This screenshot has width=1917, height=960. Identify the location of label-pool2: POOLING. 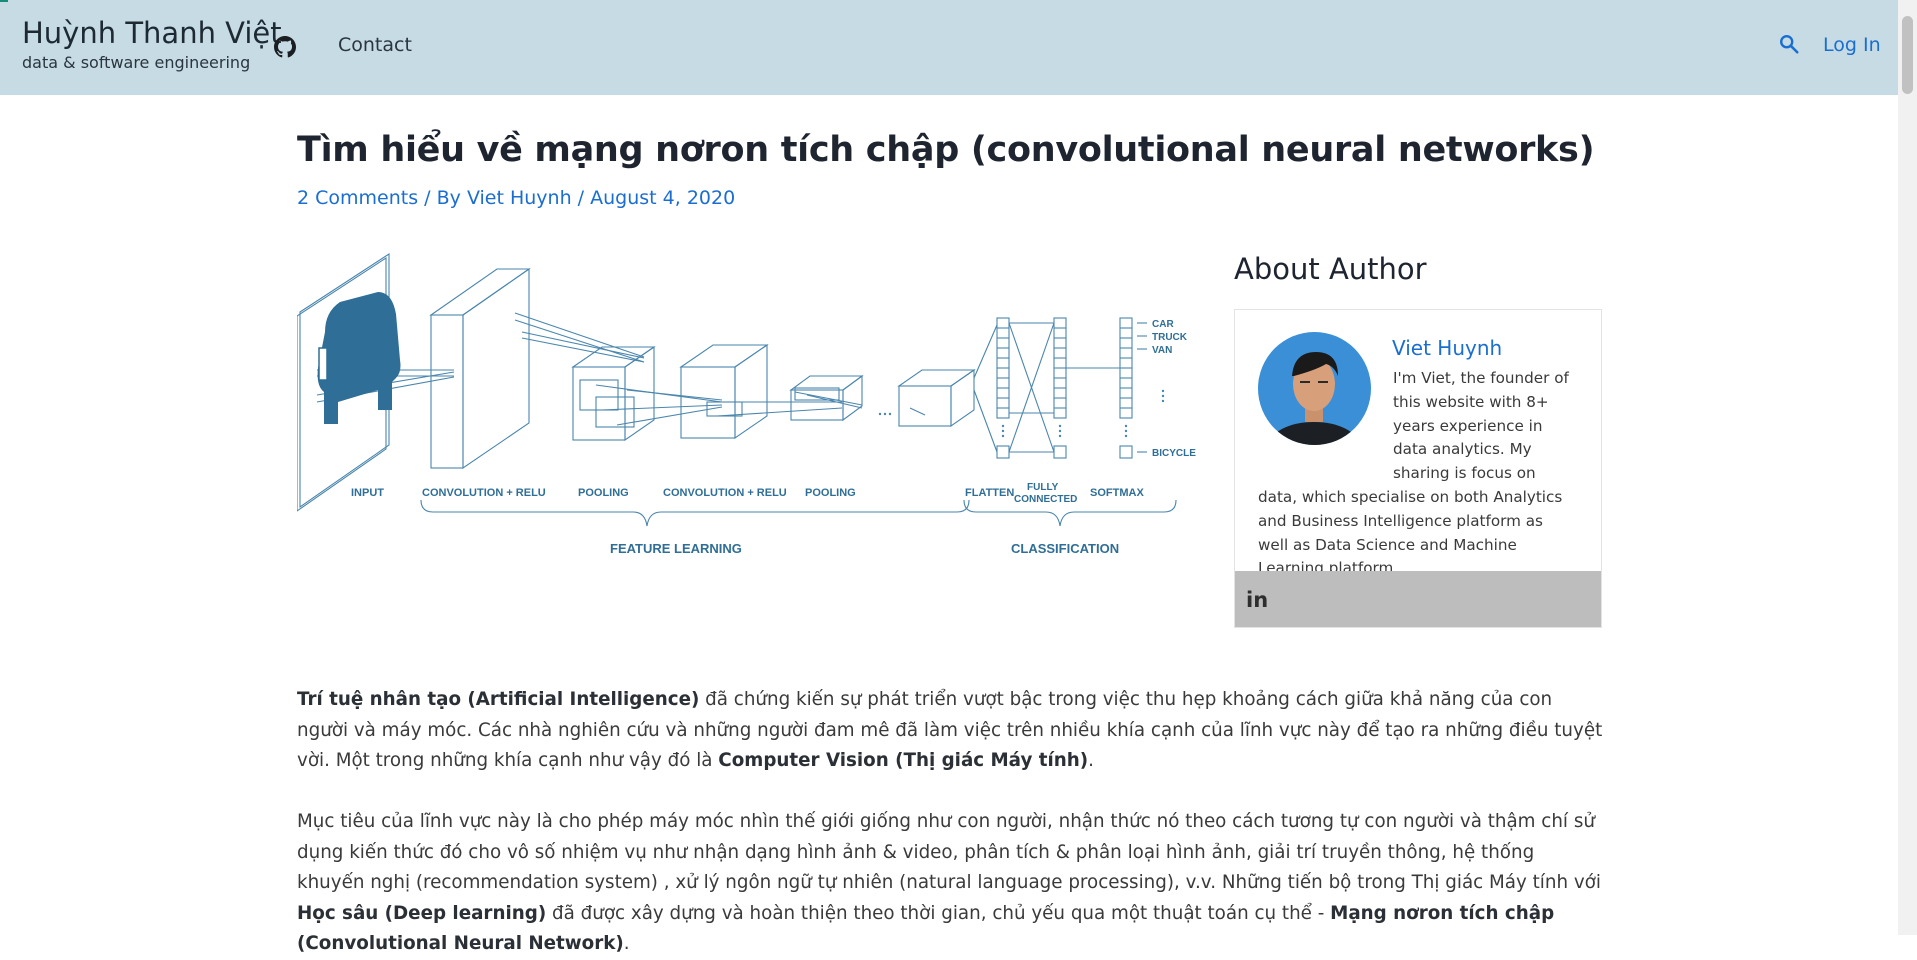
(830, 493).